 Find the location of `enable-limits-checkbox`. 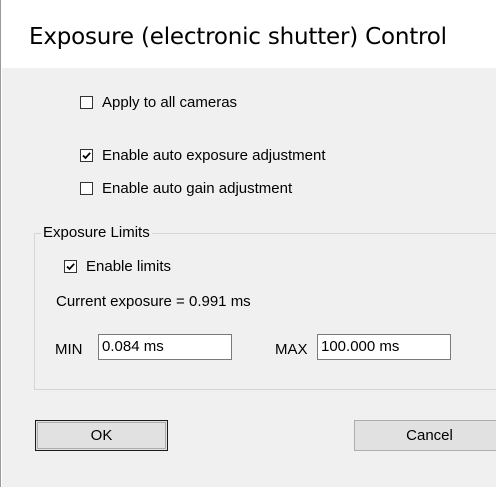

enable-limits-checkbox is located at coordinates (70, 266).